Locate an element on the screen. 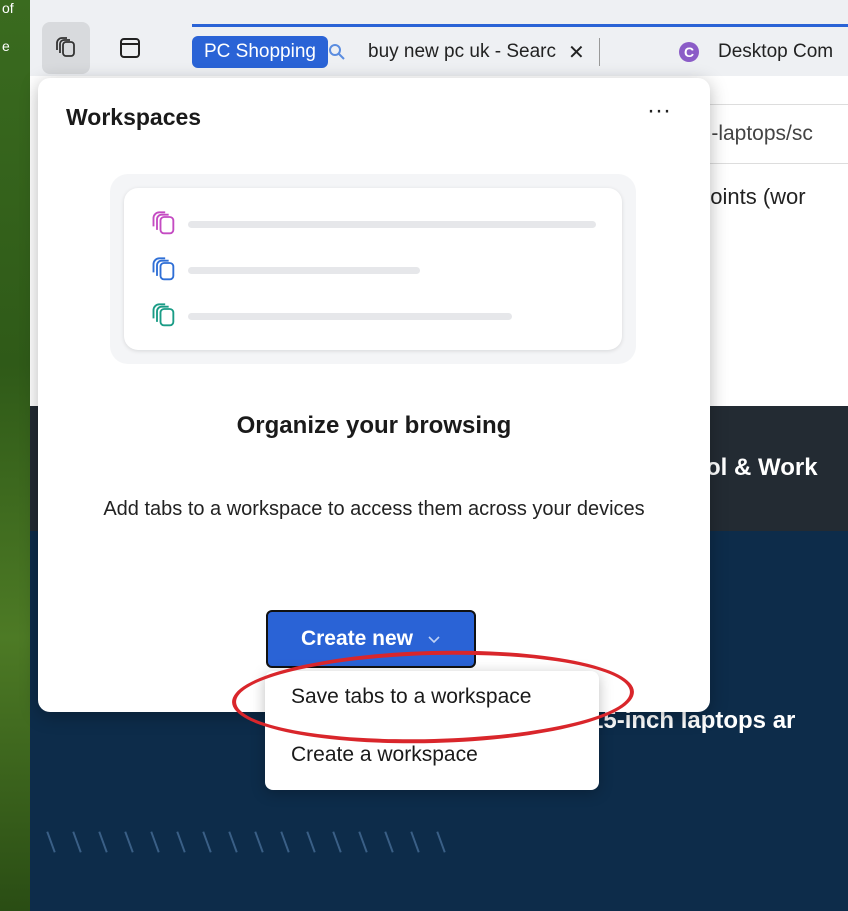 This screenshot has height=911, width=848. workspaces-icon is located at coordinates (65, 47).